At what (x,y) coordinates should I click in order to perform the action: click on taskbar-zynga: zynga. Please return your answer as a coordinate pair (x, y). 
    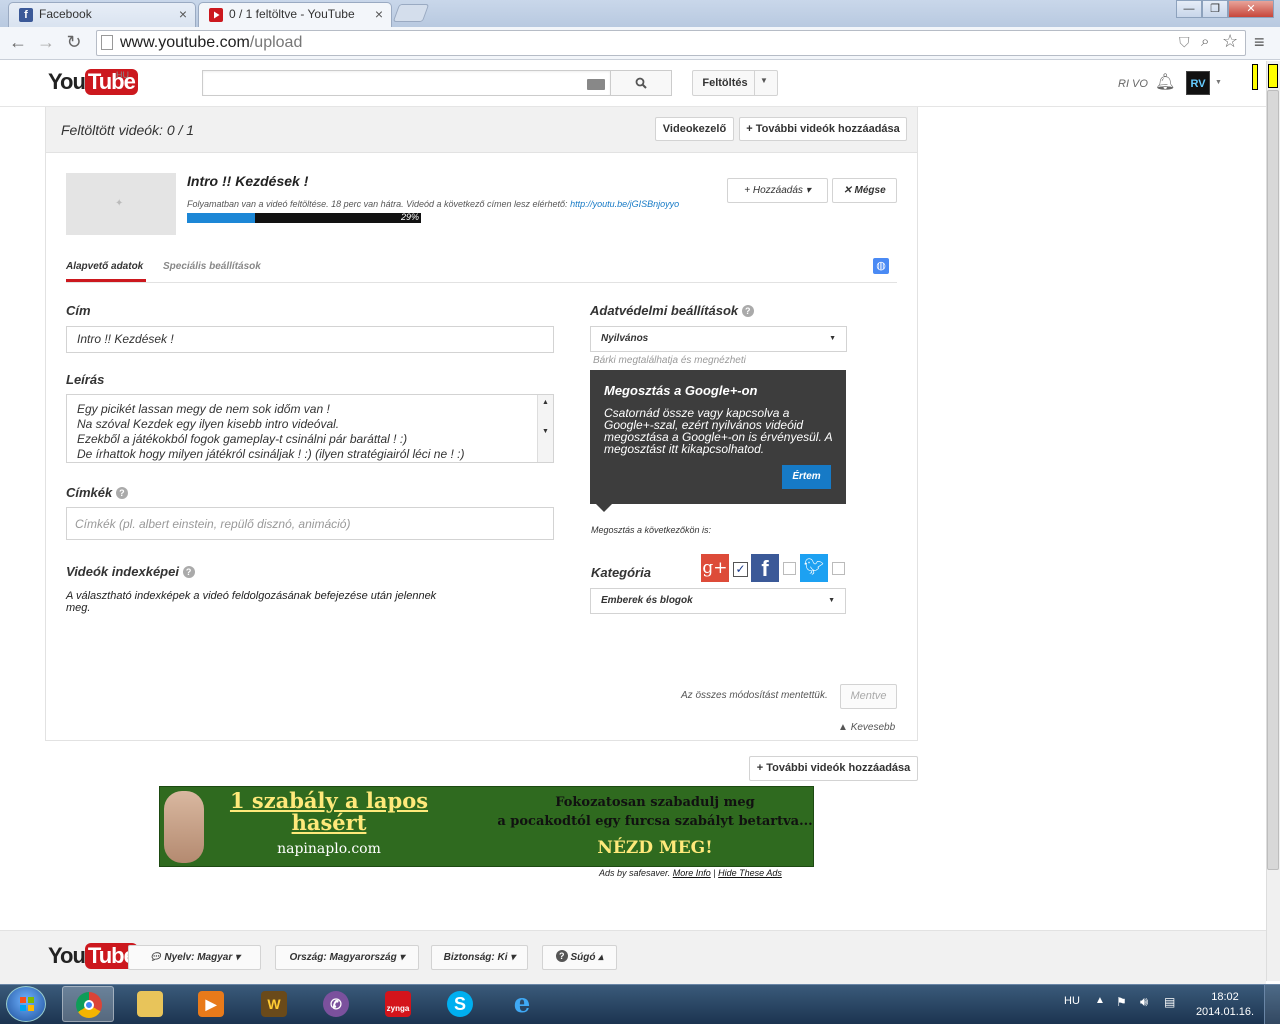
    Looking at the image, I should click on (398, 1004).